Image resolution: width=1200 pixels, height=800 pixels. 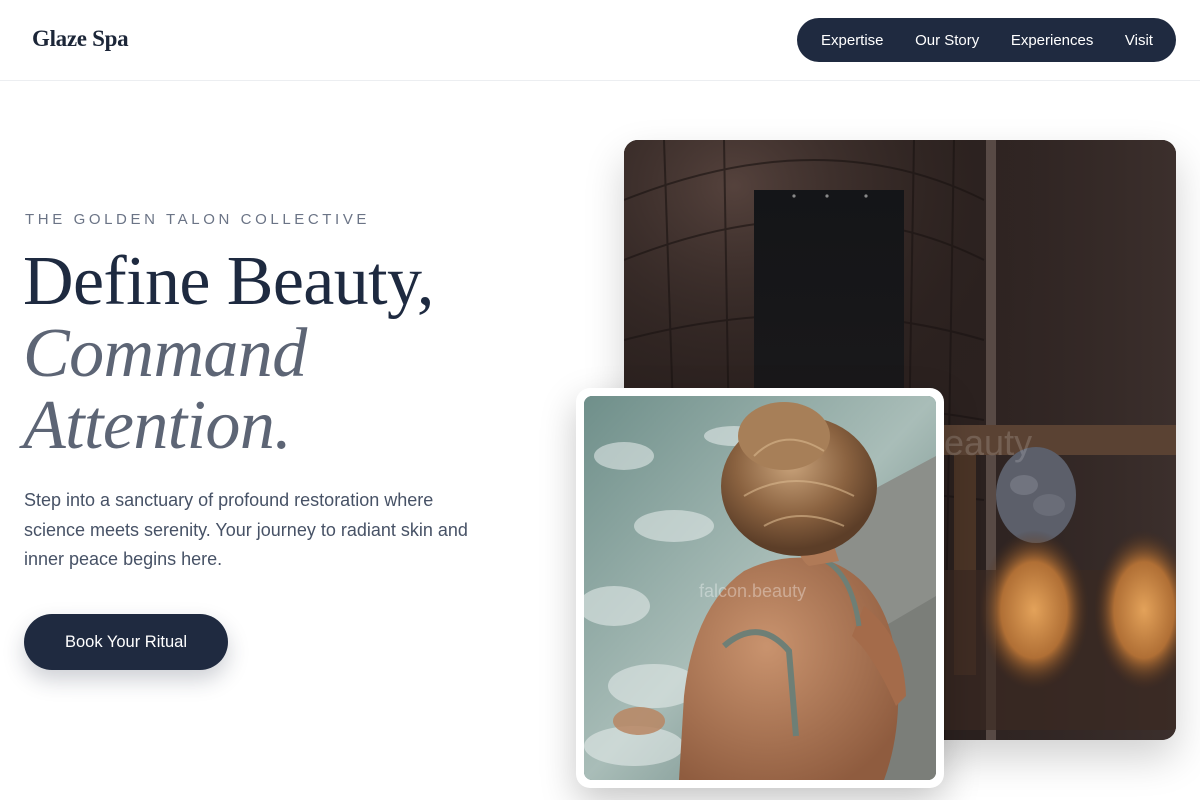 What do you see at coordinates (988, 442) in the screenshot?
I see `sauna-watermark: eauty` at bounding box center [988, 442].